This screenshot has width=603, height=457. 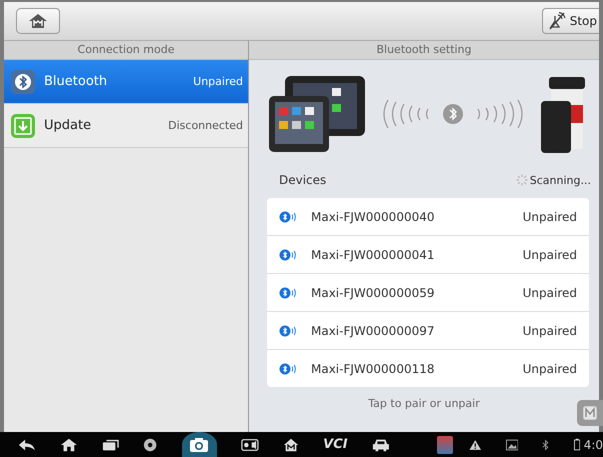 I want to click on connection-mode-item: Bluetooth Unpaired, so click(x=126, y=82).